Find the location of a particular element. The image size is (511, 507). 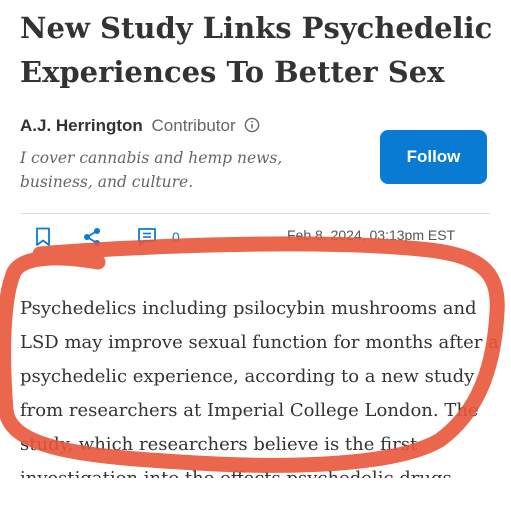

author-row: A.J. Herrington Contributor is located at coordinates (140, 127).